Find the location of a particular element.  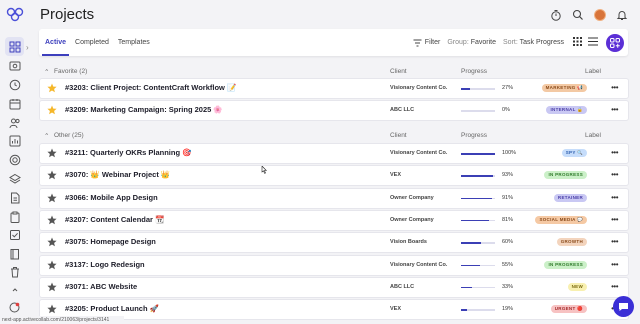

add-project-button is located at coordinates (615, 42).